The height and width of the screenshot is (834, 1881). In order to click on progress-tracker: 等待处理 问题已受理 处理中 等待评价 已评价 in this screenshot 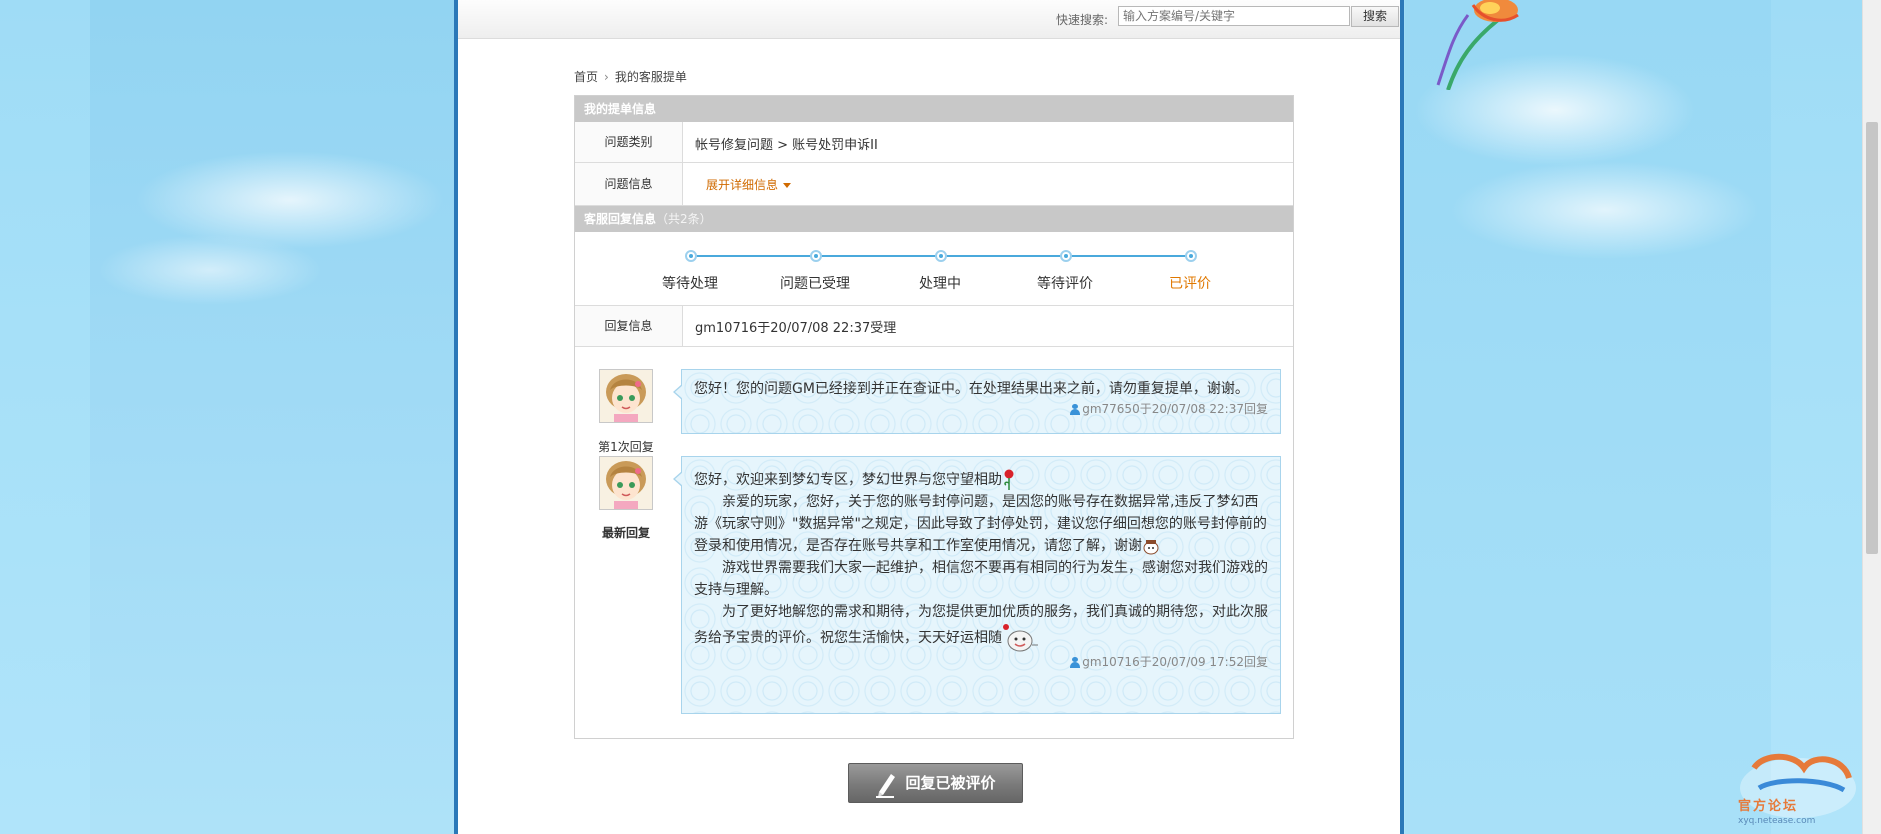, I will do `click(934, 269)`.